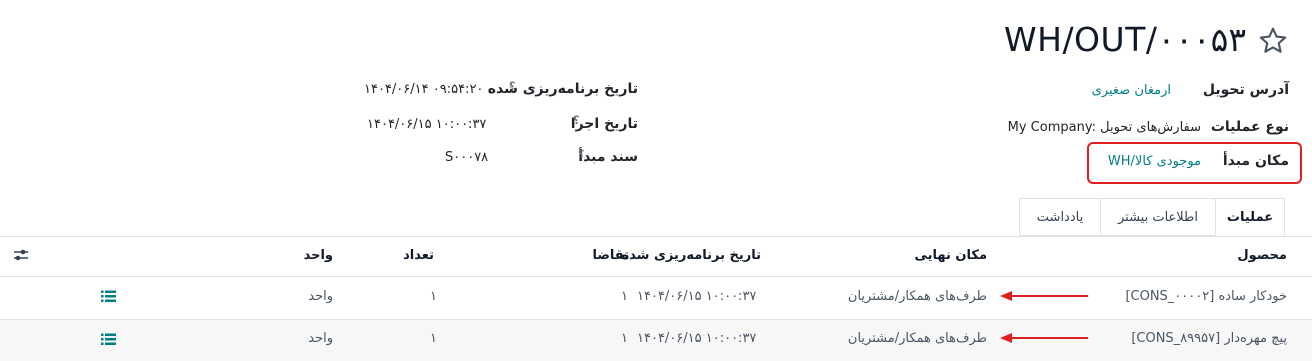 Image resolution: width=1312 pixels, height=361 pixels. I want to click on column-header-product: محصول, so click(1262, 255).